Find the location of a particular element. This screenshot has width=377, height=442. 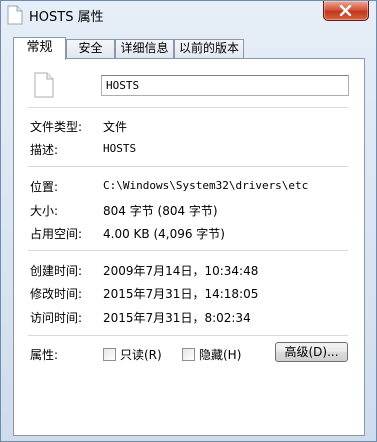

file-type-value: 文件 is located at coordinates (115, 127).